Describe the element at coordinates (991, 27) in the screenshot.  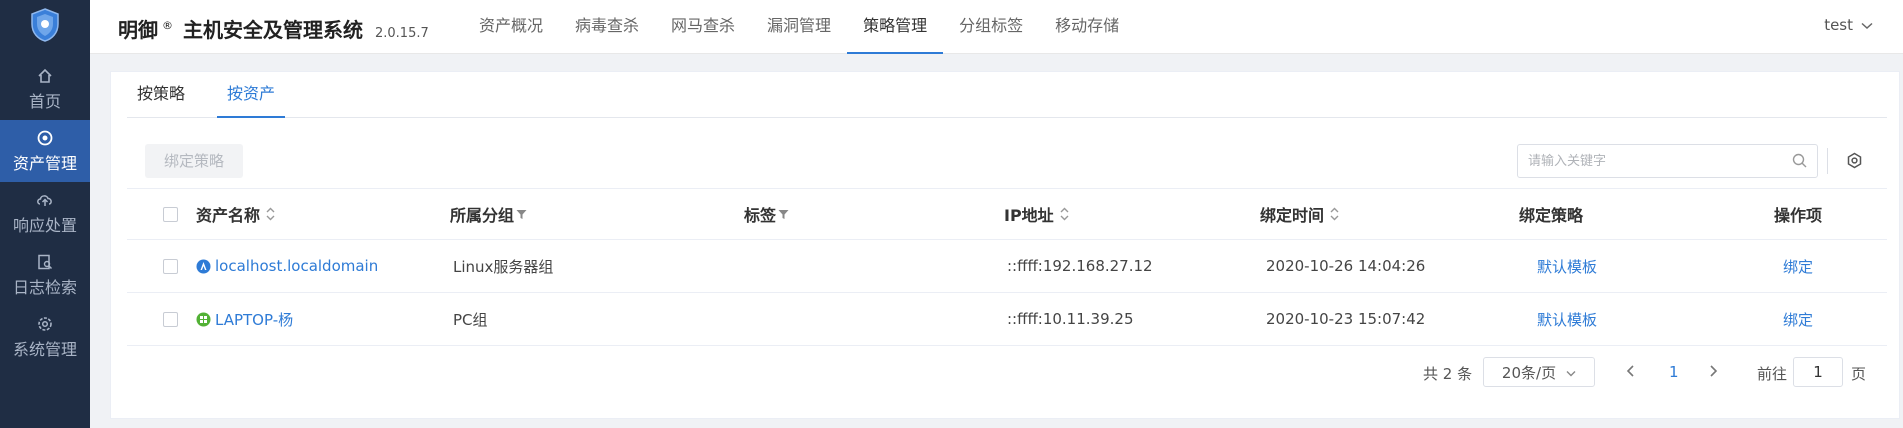
I see `tab-group-tags: 分组标签` at that location.